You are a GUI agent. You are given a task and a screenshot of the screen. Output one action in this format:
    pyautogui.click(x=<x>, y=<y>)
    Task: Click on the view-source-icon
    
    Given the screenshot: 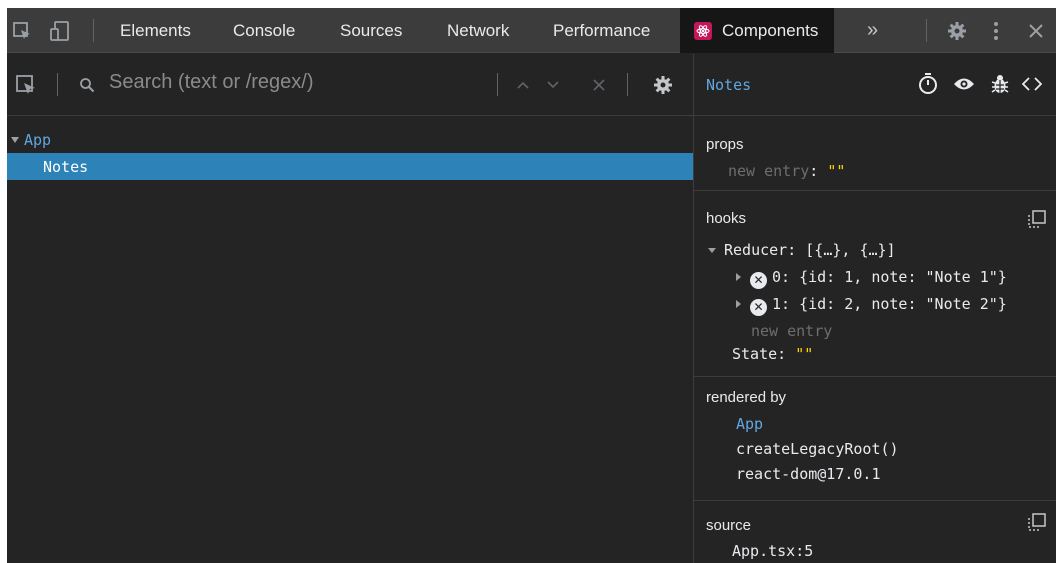 What is the action you would take?
    pyautogui.click(x=1032, y=84)
    